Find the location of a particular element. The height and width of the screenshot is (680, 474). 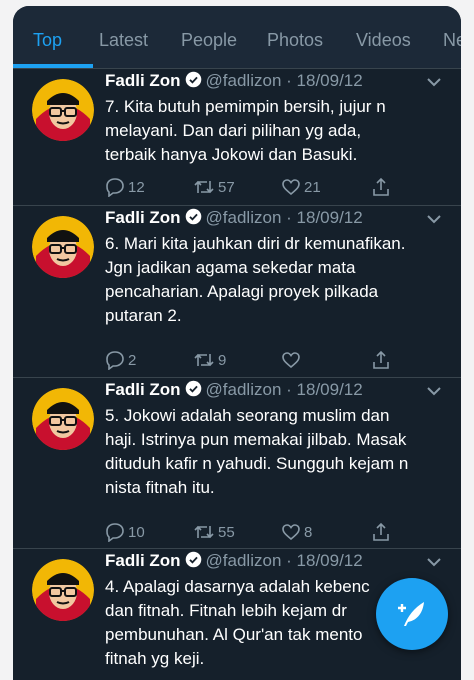

reply-button: 2 is located at coordinates (120, 360).